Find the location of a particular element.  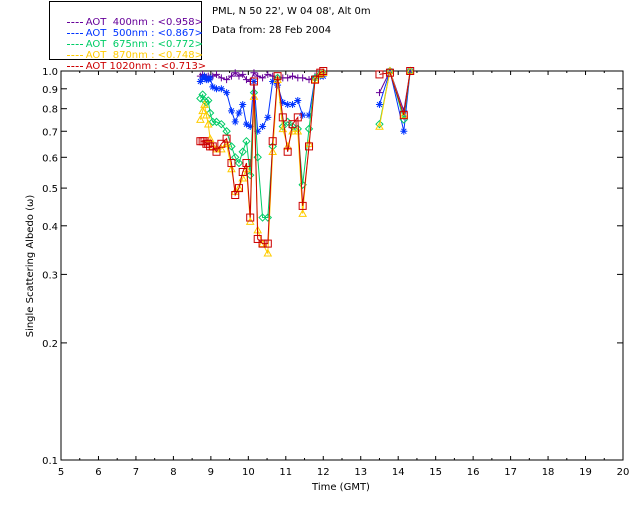

x-tick-label: 16 is located at coordinates (473, 472).